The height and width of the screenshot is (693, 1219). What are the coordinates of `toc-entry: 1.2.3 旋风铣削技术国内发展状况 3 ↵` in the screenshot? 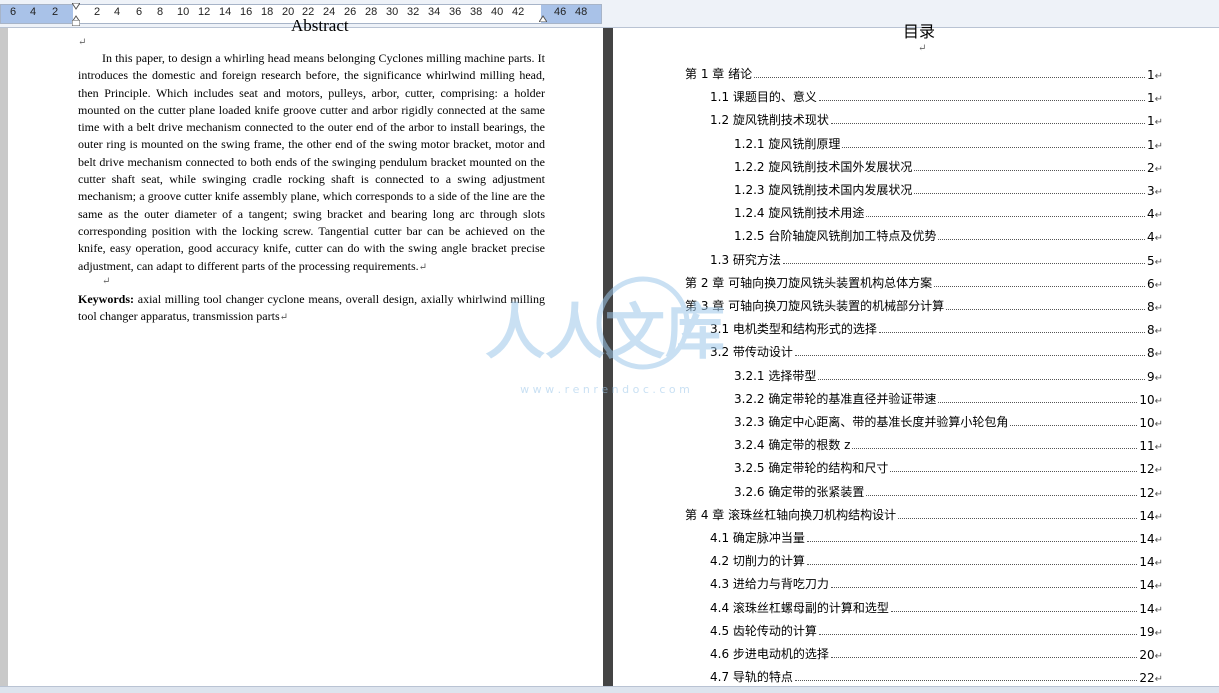 It's located at (948, 189).